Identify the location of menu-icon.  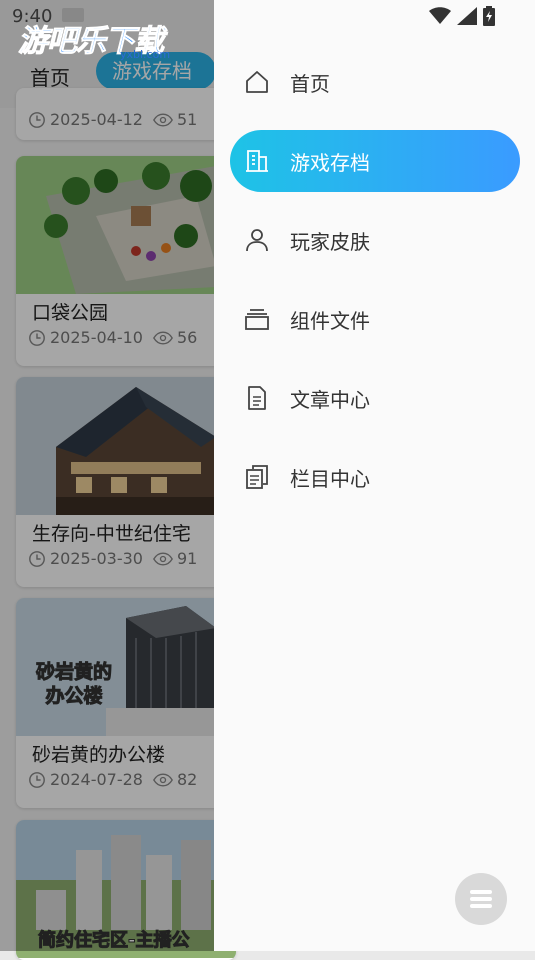
(481, 899).